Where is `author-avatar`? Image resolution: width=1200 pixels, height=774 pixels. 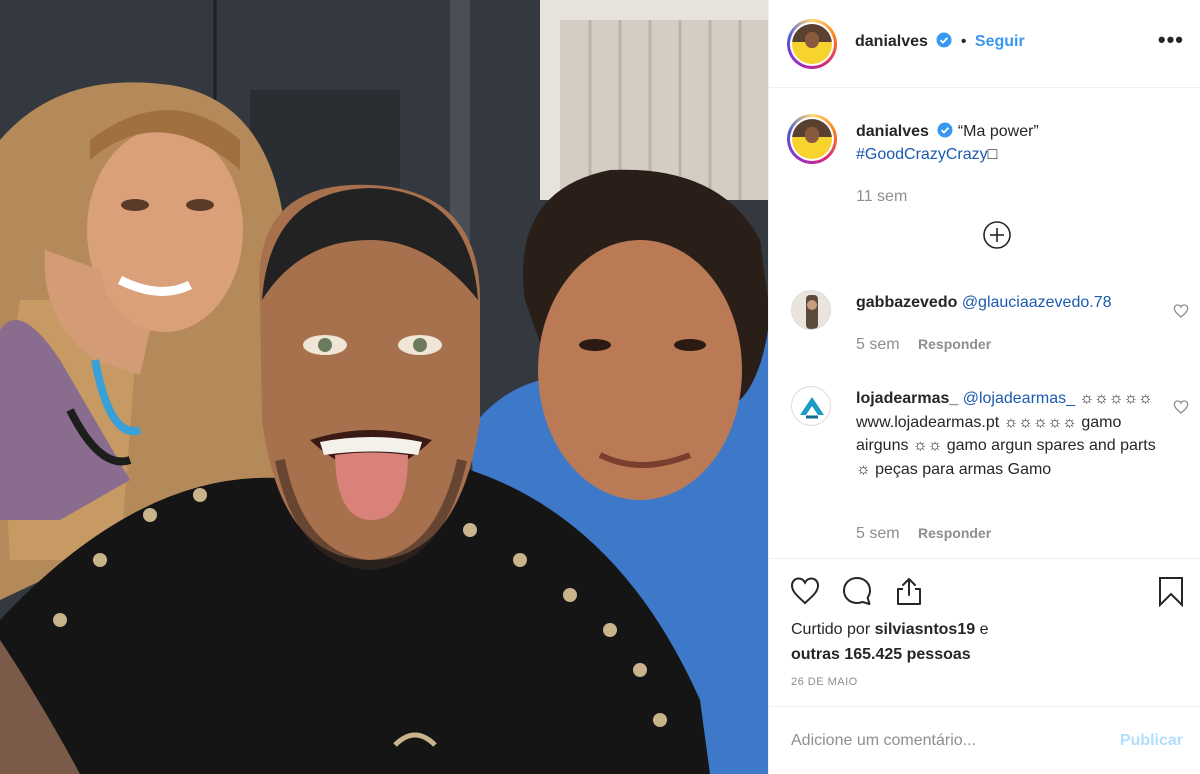 author-avatar is located at coordinates (812, 44).